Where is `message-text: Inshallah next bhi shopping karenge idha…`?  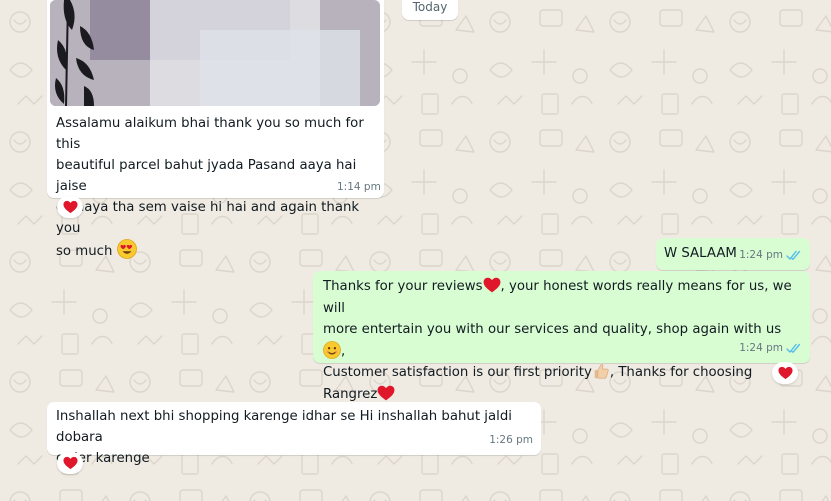 message-text: Inshallah next bhi shopping karenge idha… is located at coordinates (284, 437).